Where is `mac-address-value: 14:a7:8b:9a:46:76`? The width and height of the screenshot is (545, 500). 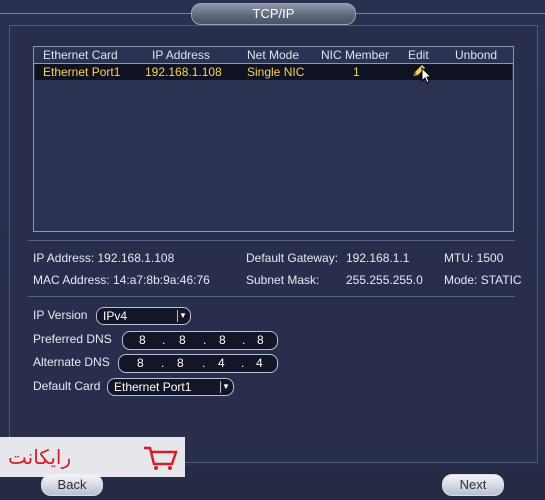
mac-address-value: 14:a7:8b:9a:46:76 is located at coordinates (161, 280).